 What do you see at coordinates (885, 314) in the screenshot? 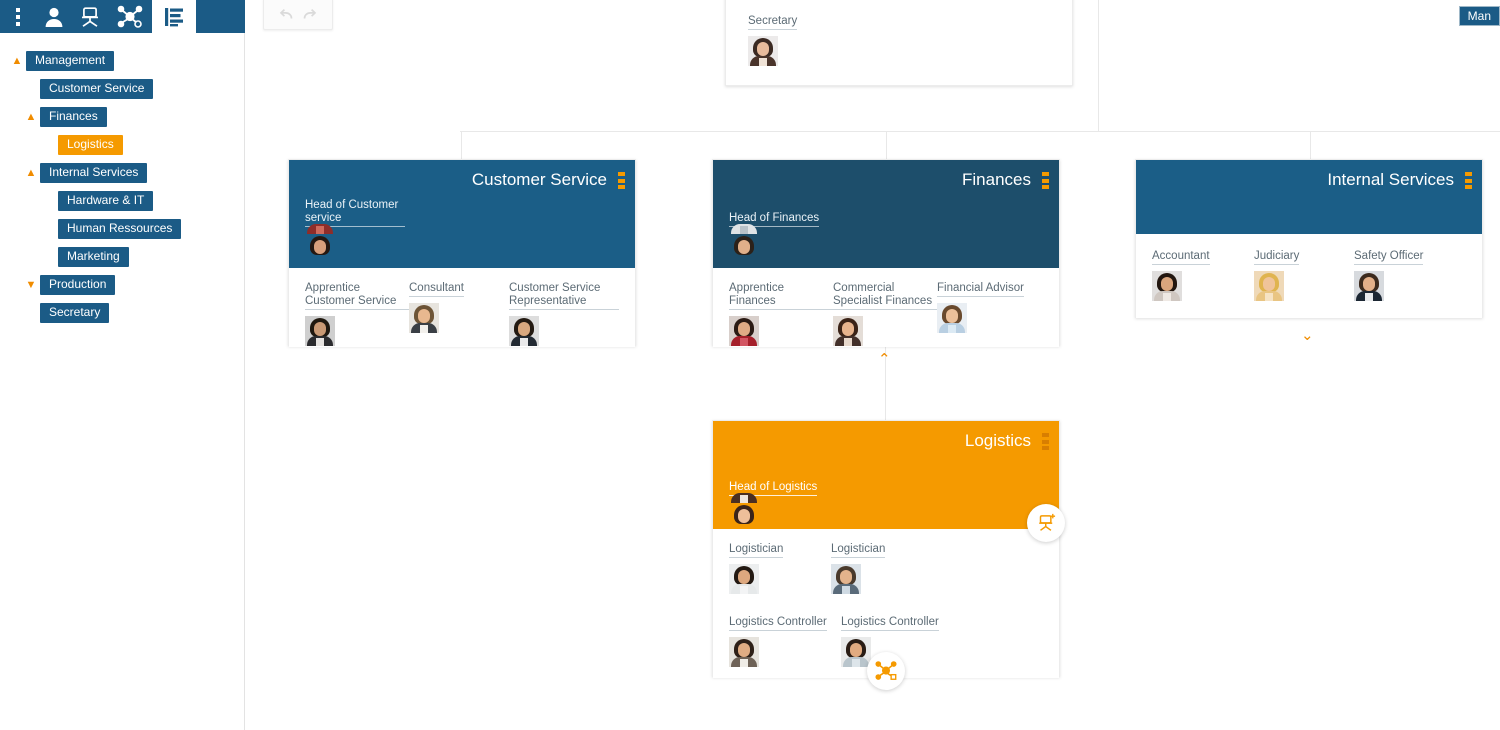
I see `employee-entry: Commercial Specialist Finances` at bounding box center [885, 314].